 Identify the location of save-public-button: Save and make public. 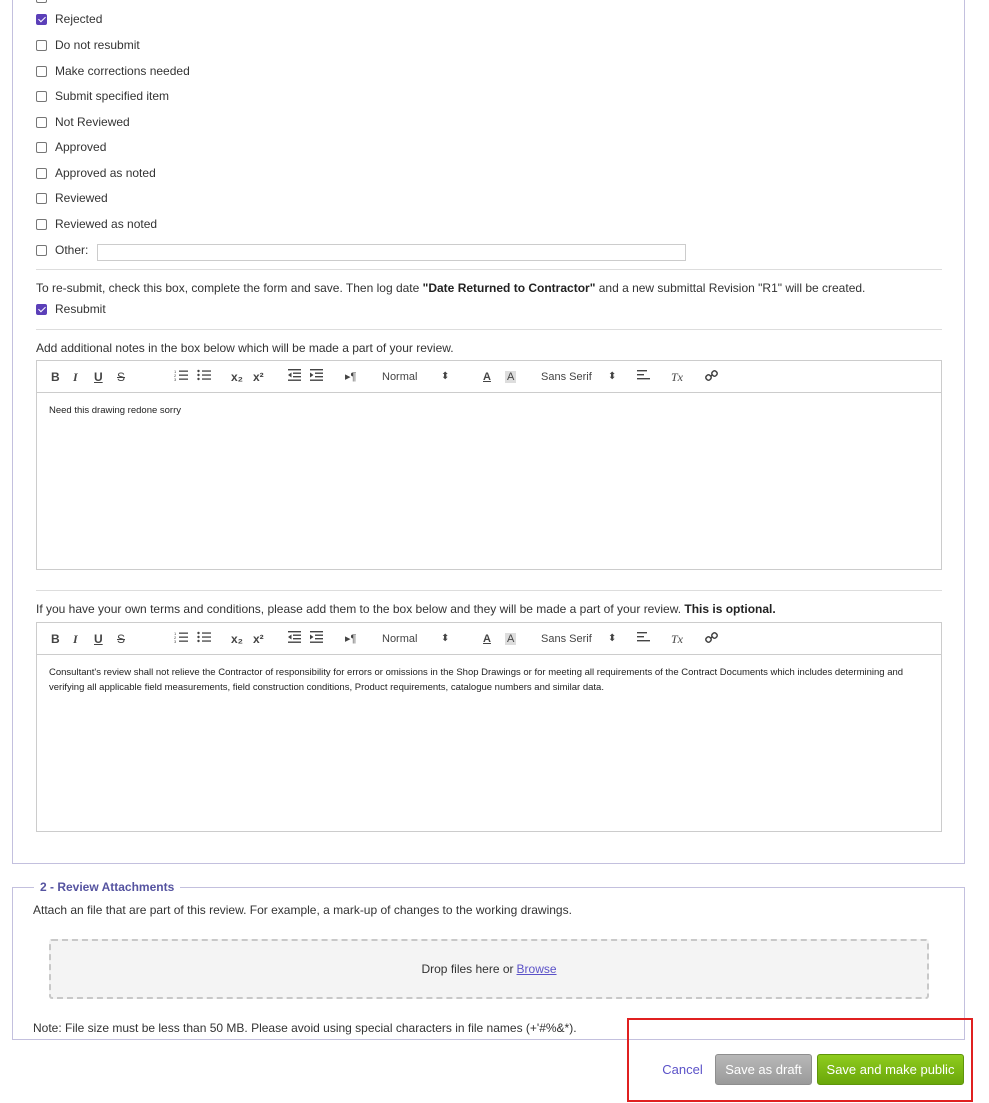
(890, 1069).